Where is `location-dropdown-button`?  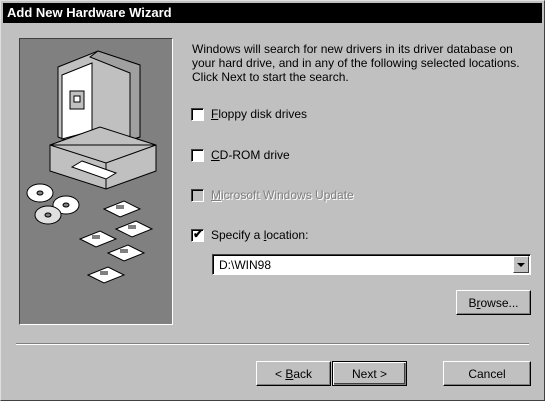 location-dropdown-button is located at coordinates (521, 264).